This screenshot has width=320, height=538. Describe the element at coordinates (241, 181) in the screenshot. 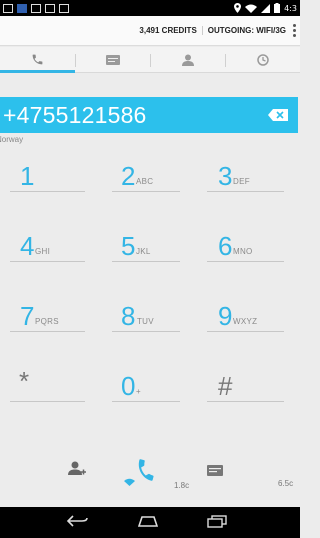

I see `key-letters: DEF` at that location.